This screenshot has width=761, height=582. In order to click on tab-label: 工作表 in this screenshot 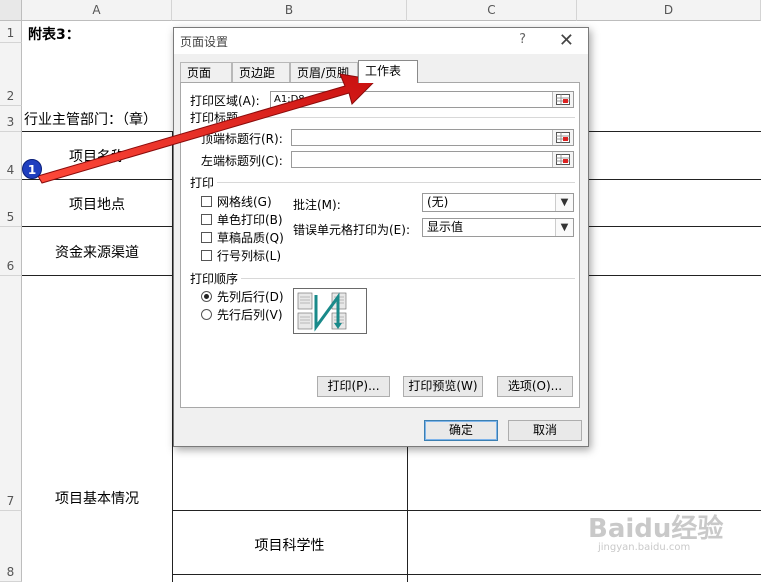, I will do `click(383, 71)`.